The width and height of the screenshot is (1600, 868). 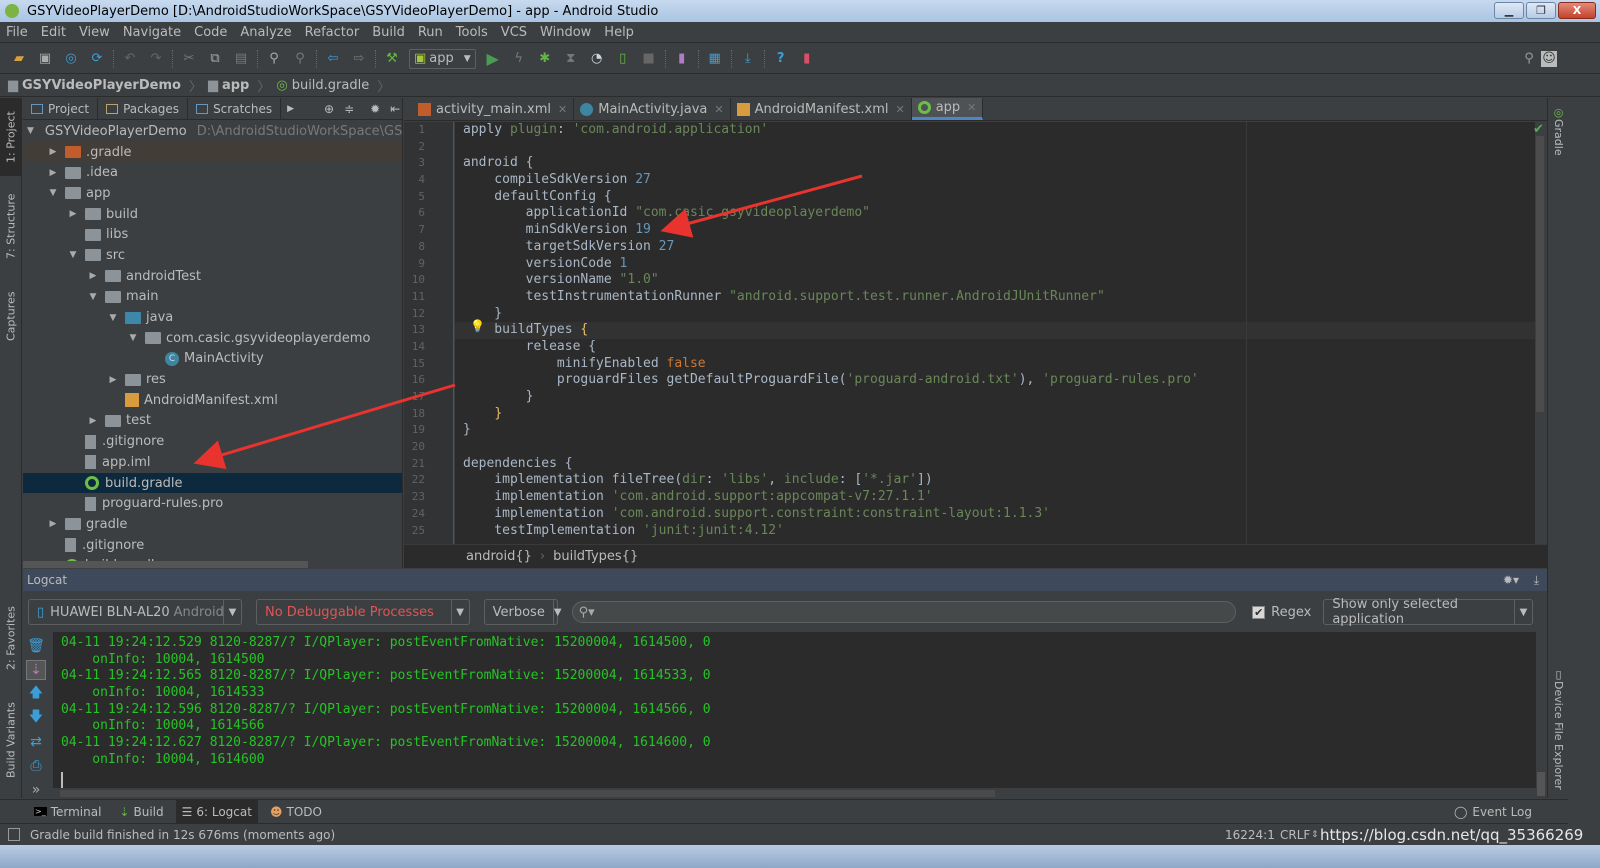 What do you see at coordinates (493, 109) in the screenshot?
I see `tab-activity-main-xml: activity_main.xml ✕` at bounding box center [493, 109].